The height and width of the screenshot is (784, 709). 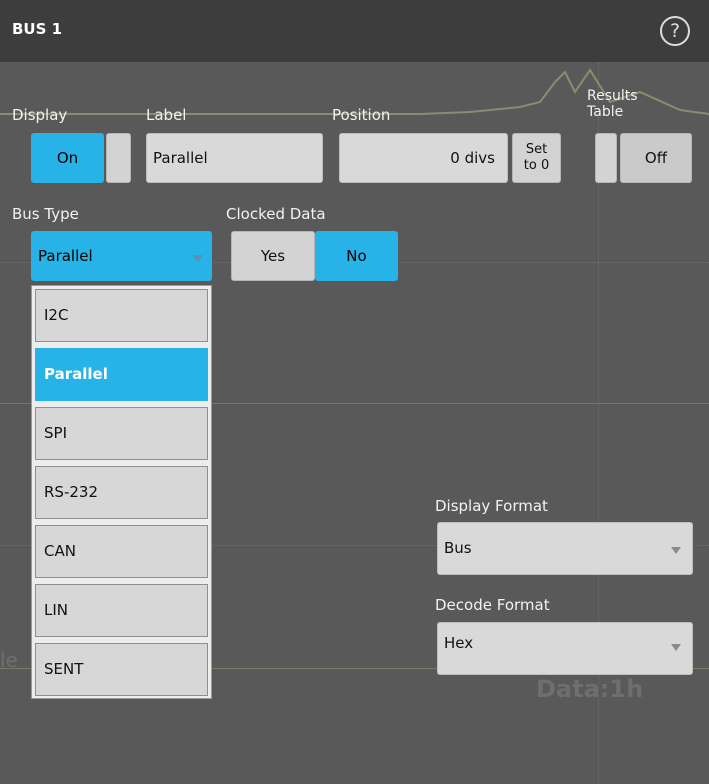 What do you see at coordinates (361, 115) in the screenshot?
I see `position-label: Position` at bounding box center [361, 115].